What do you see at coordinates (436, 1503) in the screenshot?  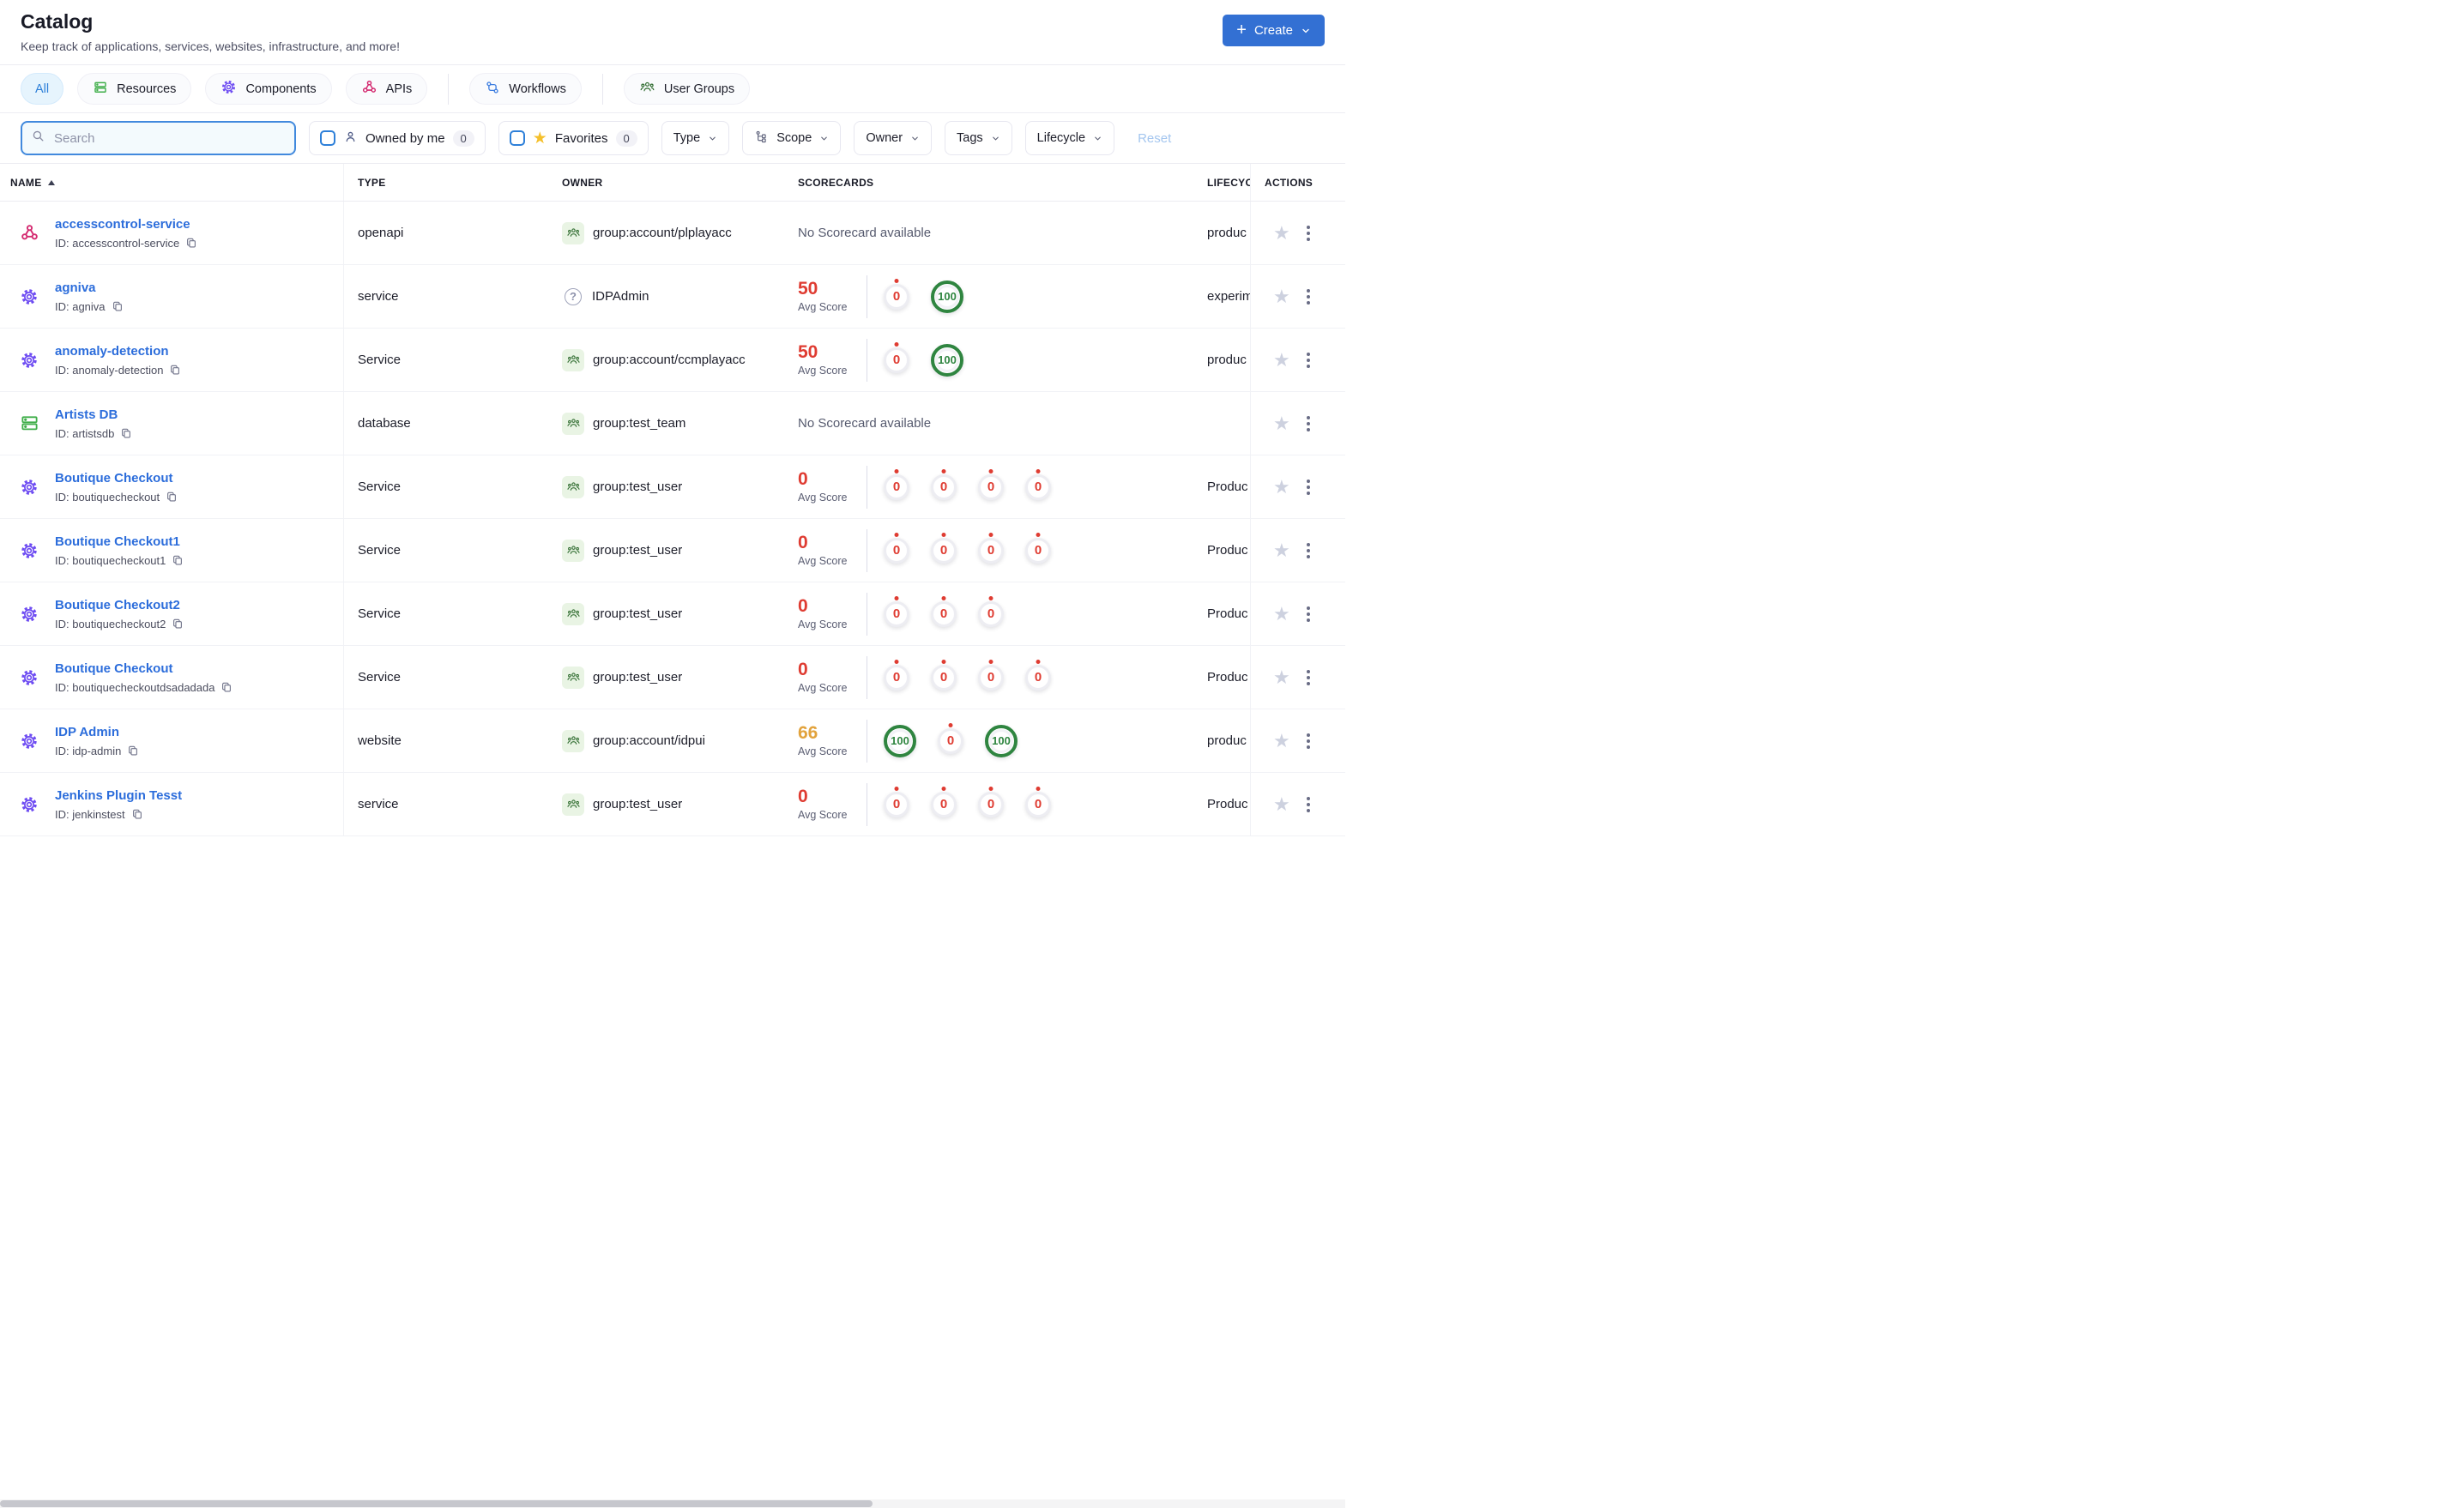 I see `horizontal-scrollbar-thumb` at bounding box center [436, 1503].